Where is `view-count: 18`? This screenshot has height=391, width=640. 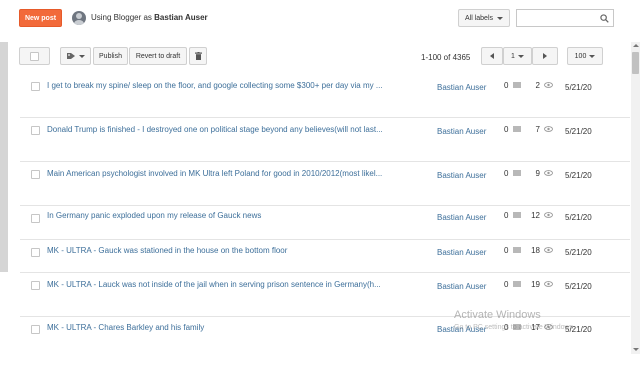 view-count: 18 is located at coordinates (535, 250).